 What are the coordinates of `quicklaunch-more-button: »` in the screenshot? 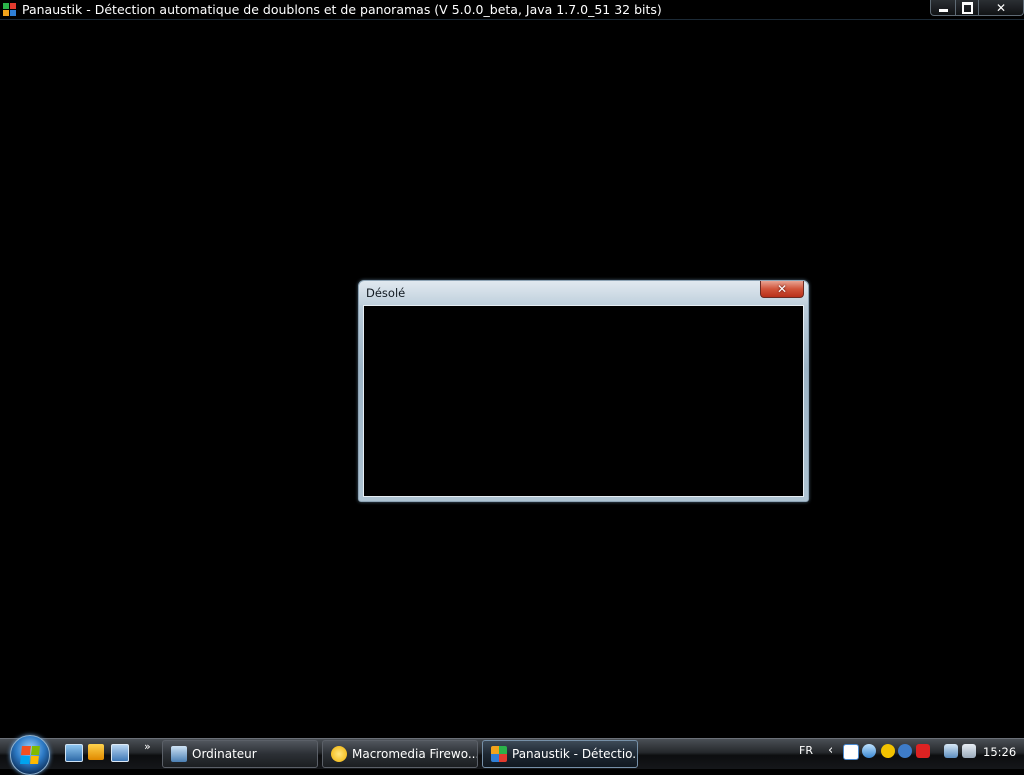 It's located at (147, 746).